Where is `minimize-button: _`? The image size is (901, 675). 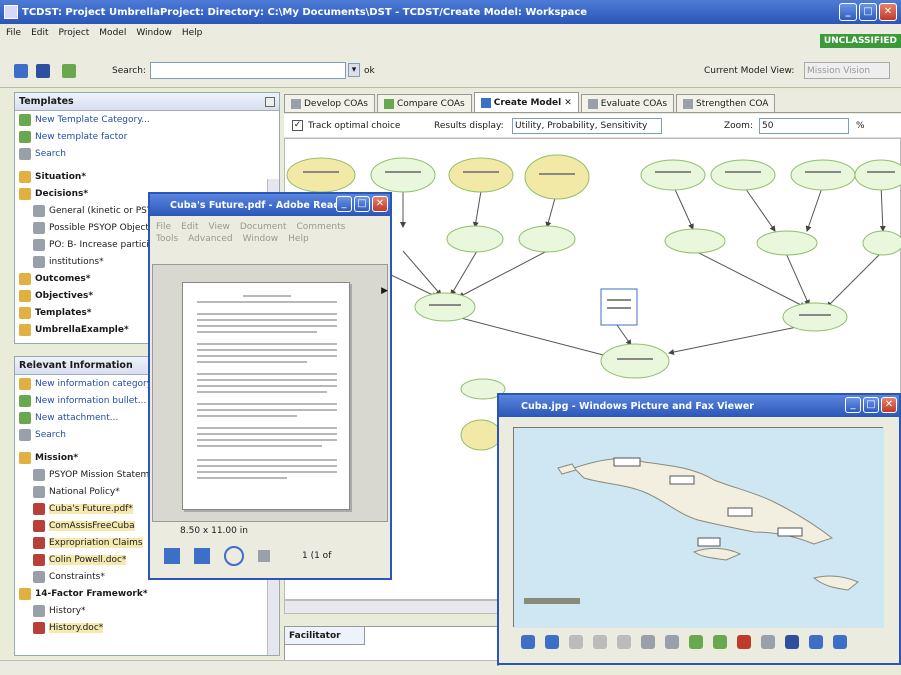 minimize-button: _ is located at coordinates (848, 12).